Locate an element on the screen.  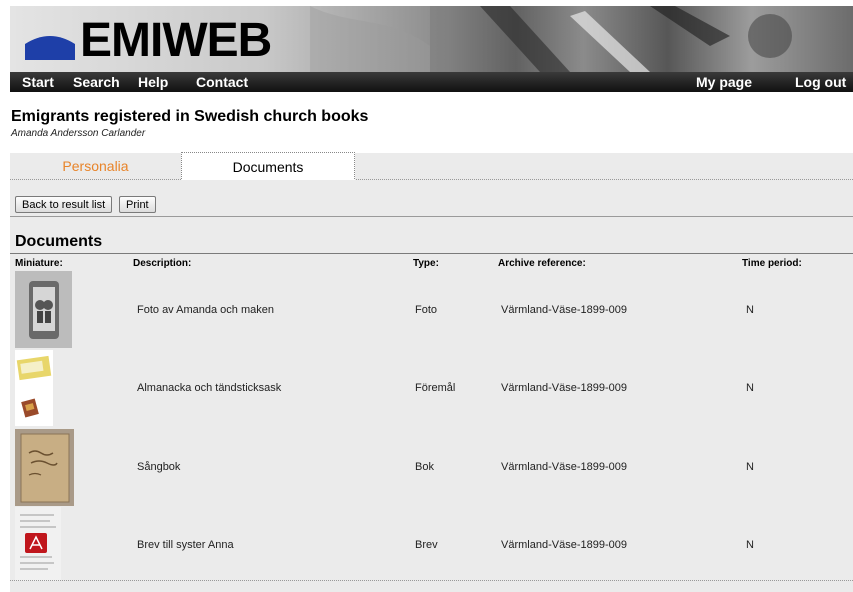
nav-help-link: Help is located at coordinates (153, 82).